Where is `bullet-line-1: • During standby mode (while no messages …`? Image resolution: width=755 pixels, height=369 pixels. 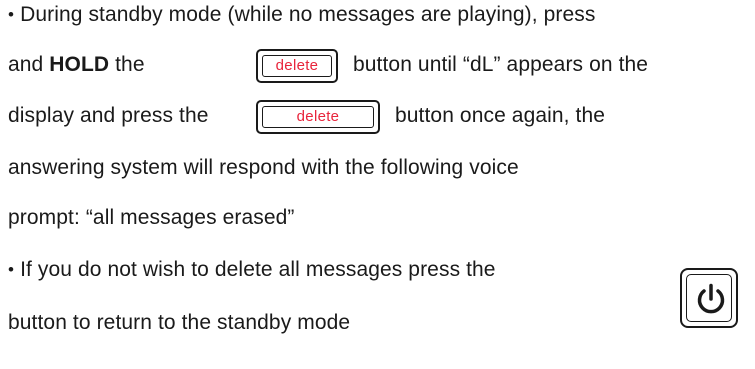
bullet-line-1: • During standby mode (while no messages … is located at coordinates (301, 15).